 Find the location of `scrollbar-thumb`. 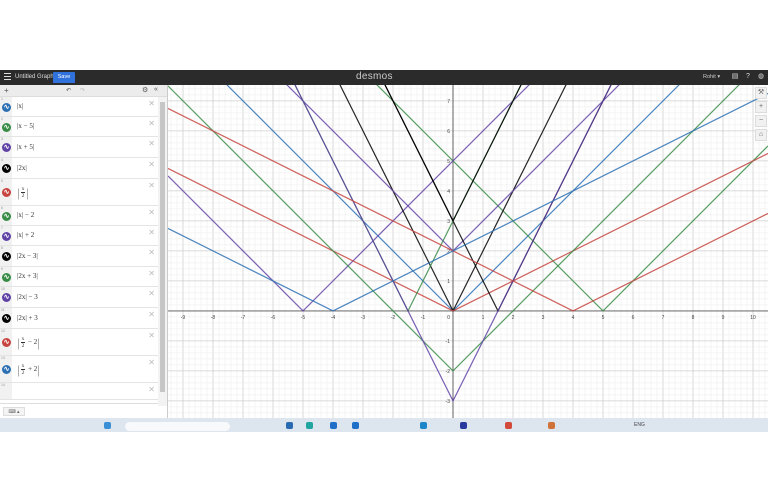

scrollbar-thumb is located at coordinates (162, 247).